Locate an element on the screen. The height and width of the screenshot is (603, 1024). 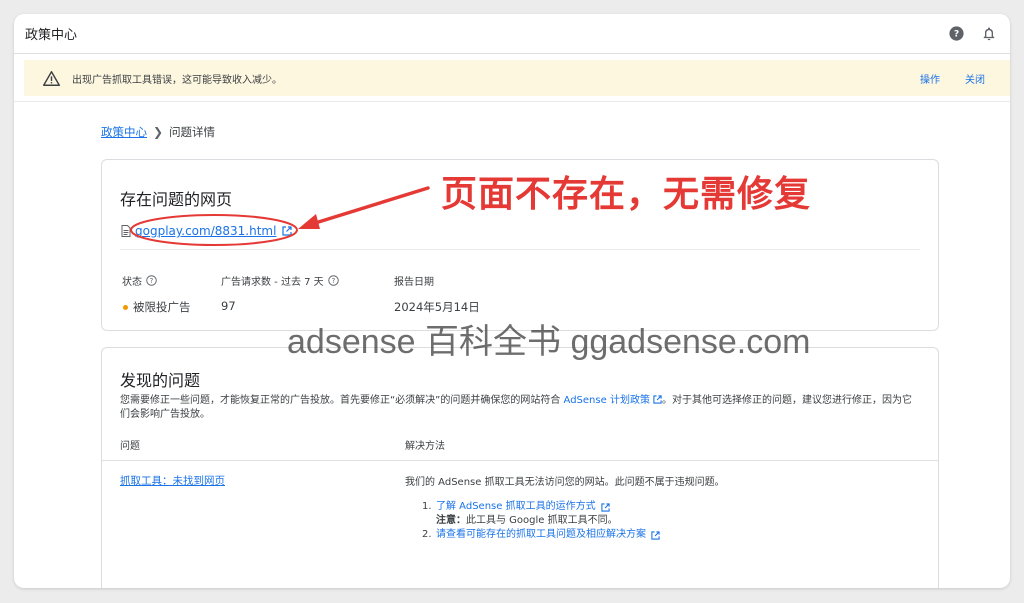
column-header-solution: 解决方法 is located at coordinates (425, 446).